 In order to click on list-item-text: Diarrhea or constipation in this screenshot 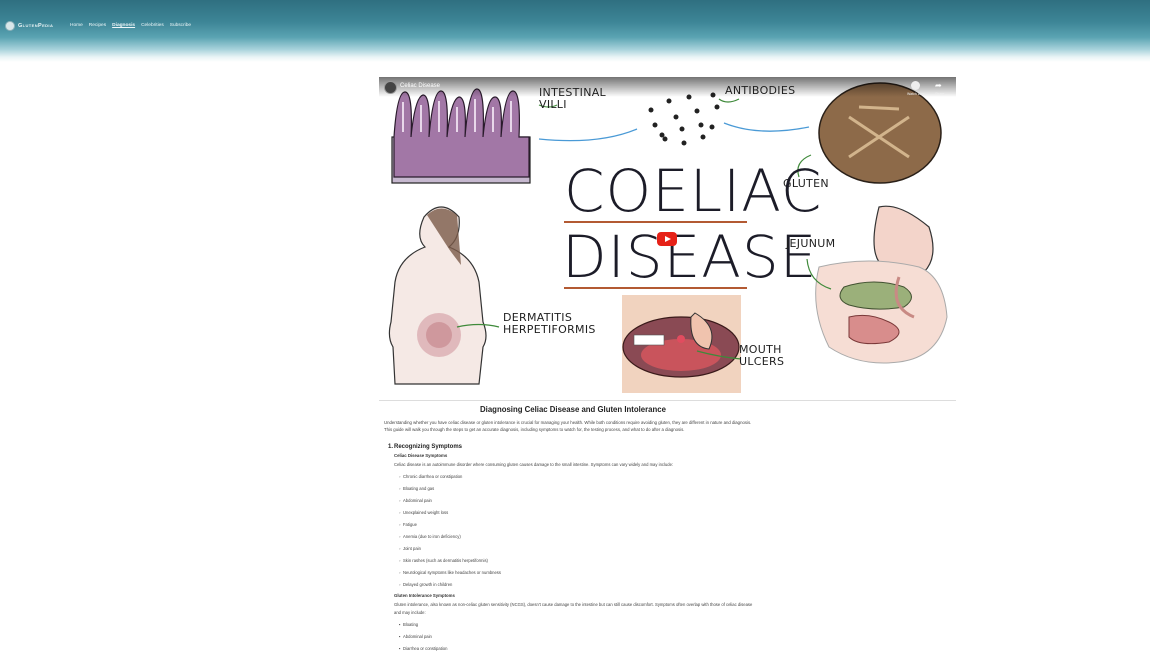, I will do `click(425, 648)`.